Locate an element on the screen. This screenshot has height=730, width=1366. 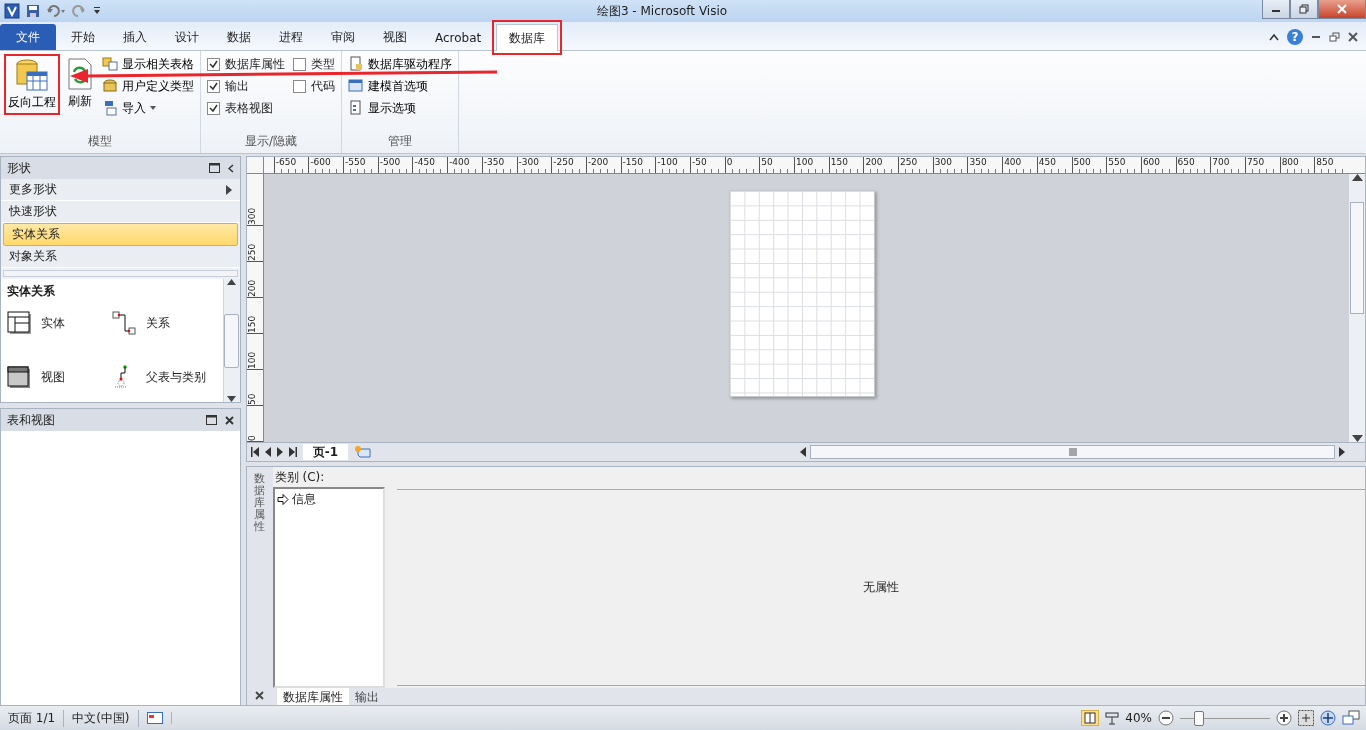
empty-message: 无属性 is located at coordinates (880, 587).